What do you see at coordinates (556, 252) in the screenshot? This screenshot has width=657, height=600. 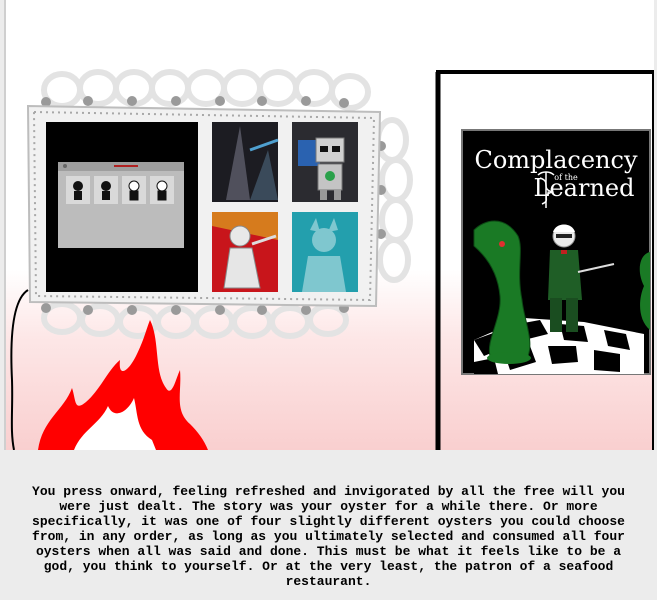 I see `poster: Complacency of the Learned` at bounding box center [556, 252].